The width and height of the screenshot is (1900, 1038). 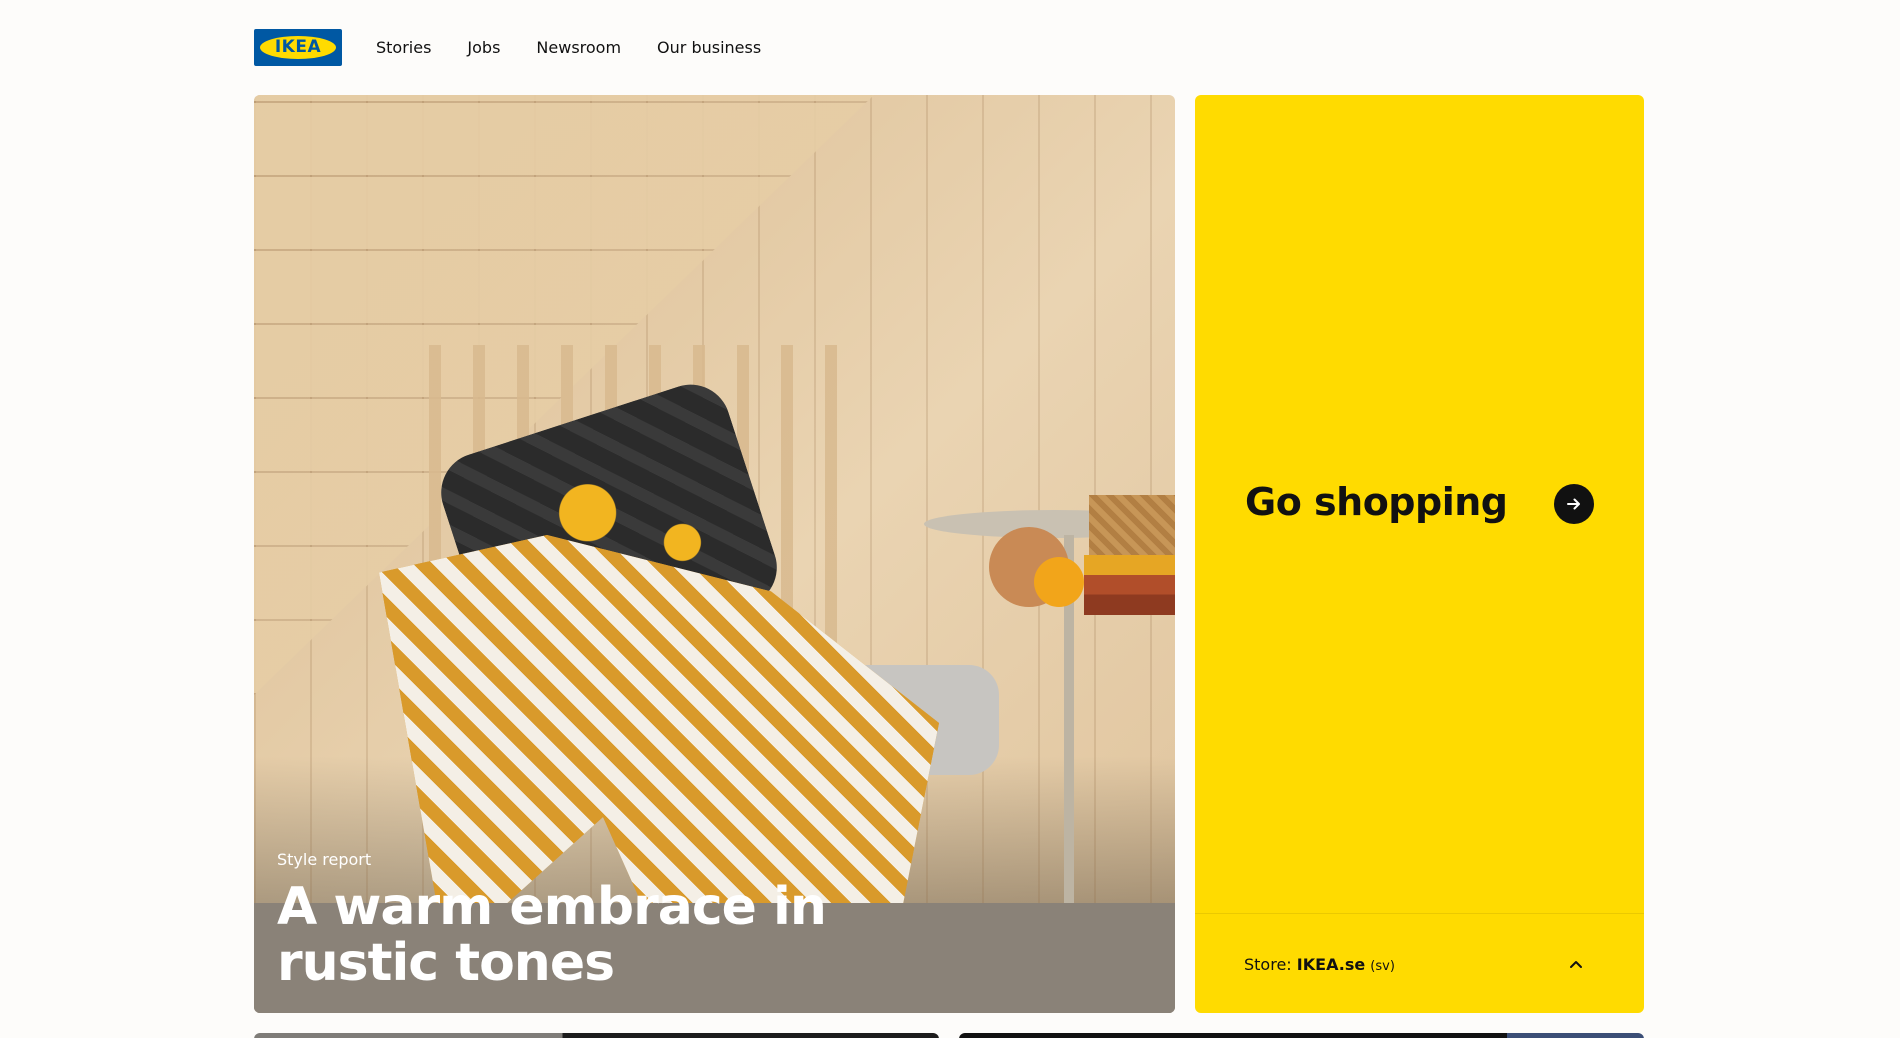 I want to click on next-card-left, so click(x=596, y=1035).